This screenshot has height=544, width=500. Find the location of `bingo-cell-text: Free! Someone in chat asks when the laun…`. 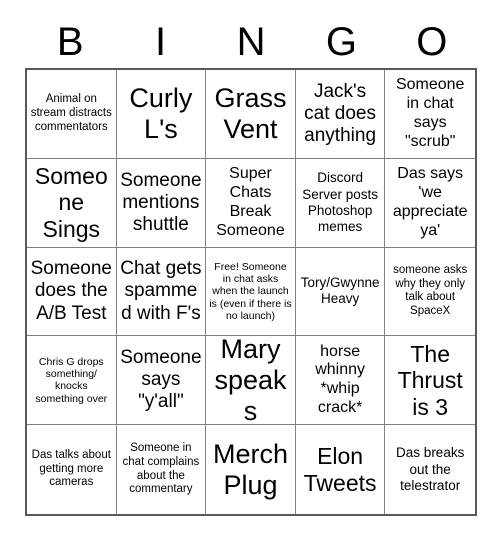

bingo-cell-text: Free! Someone in chat asks when the laun… is located at coordinates (250, 291).